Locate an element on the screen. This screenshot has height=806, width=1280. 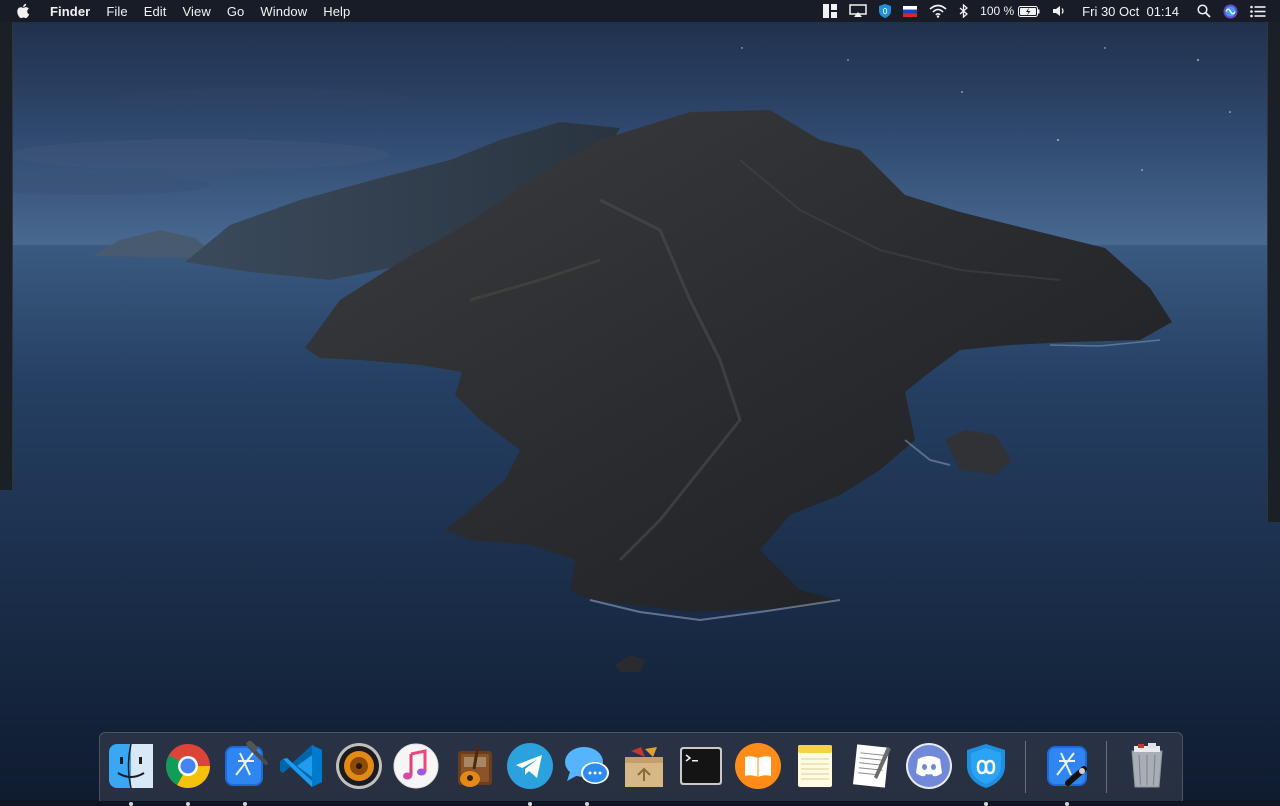
vpn-shield-icon is located at coordinates (986, 766).